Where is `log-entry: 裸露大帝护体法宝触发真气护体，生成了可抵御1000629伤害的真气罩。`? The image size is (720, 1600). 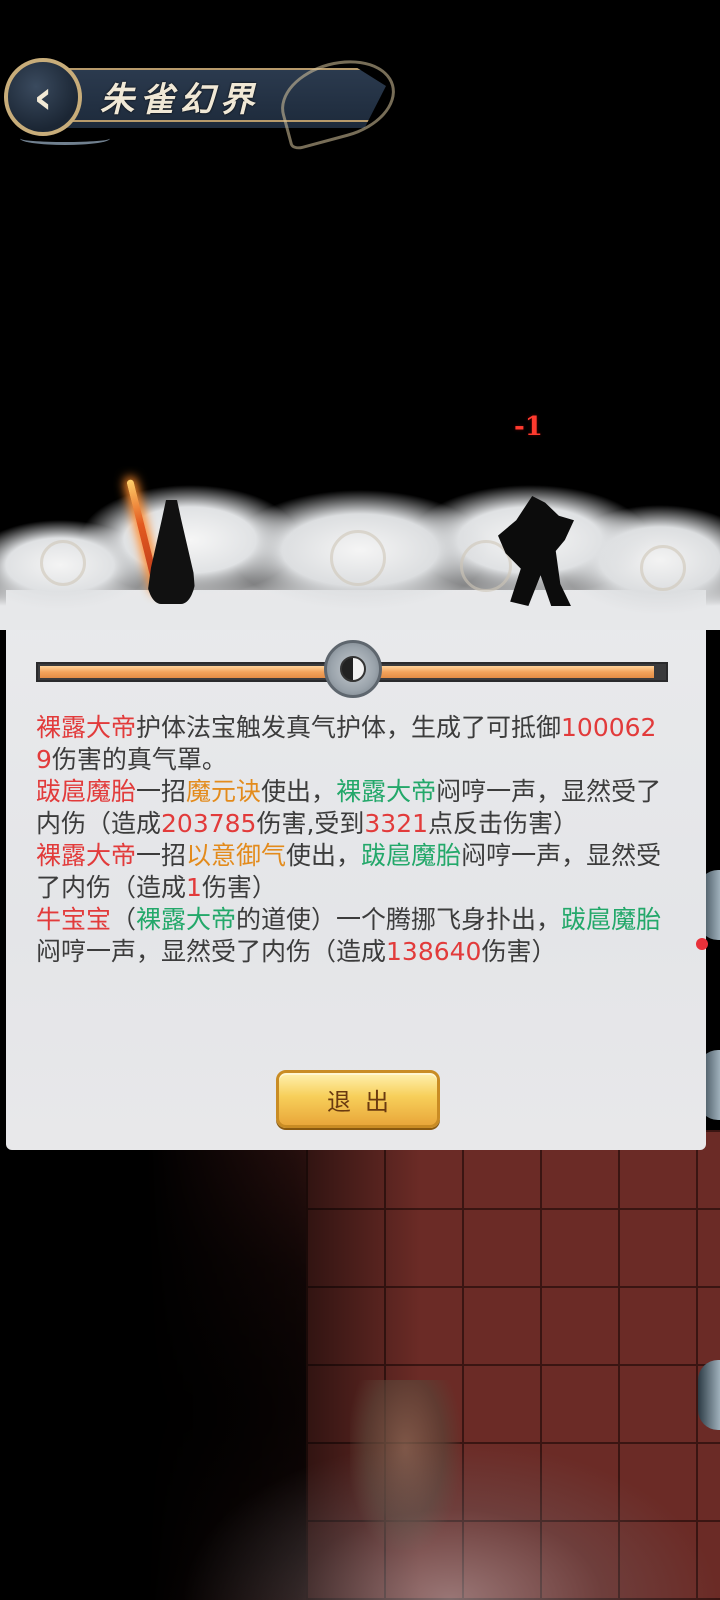
log-entry: 裸露大帝护体法宝触发真气护体，生成了可抵御1000629伤害的真气罩。 is located at coordinates (354, 744).